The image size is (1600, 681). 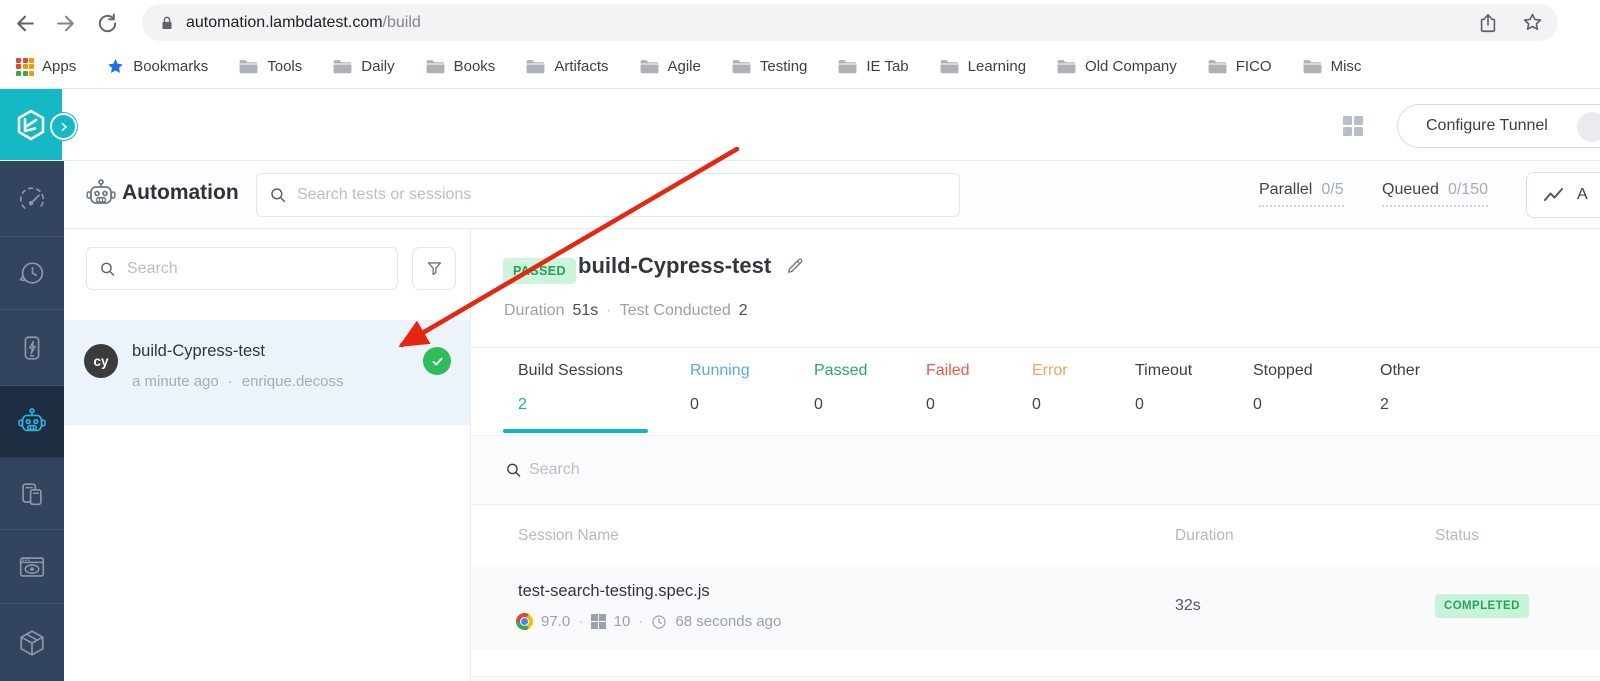 I want to click on browser-toolbar: automation.lambdatest.com/build, so click(x=800, y=22).